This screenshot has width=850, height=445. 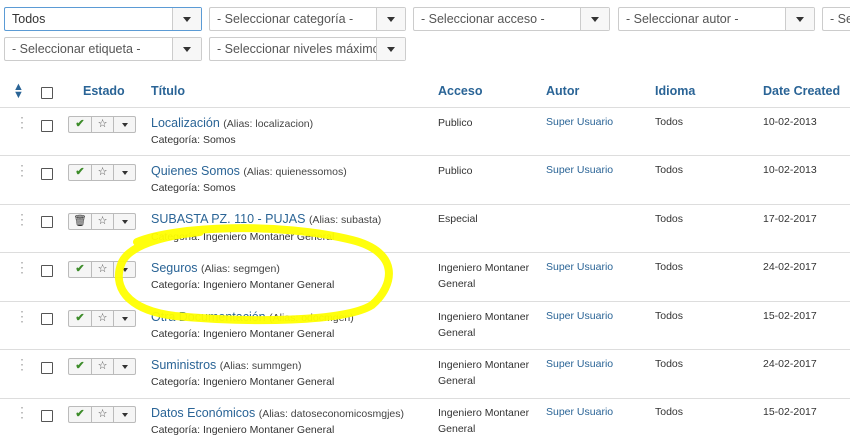 I want to click on header-acceso: Acceso, so click(x=460, y=91).